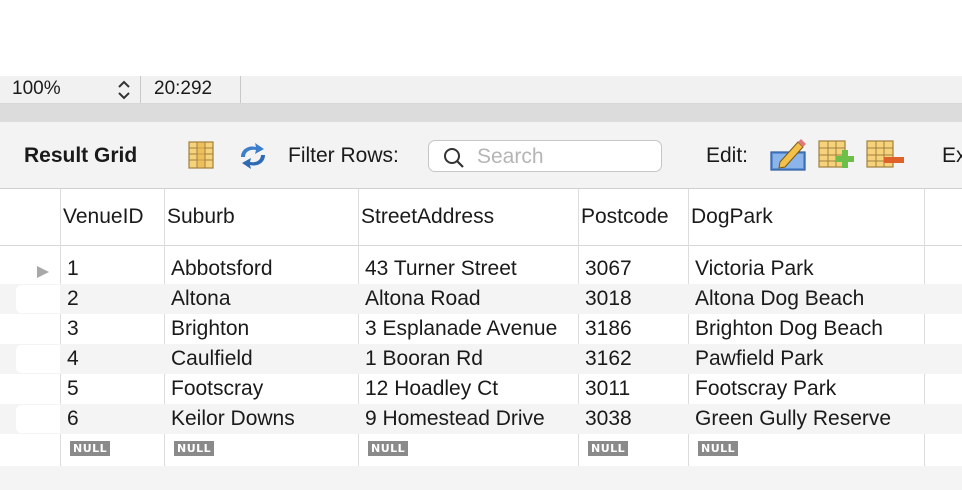  I want to click on column-header-dogpark: DogPark, so click(732, 217).